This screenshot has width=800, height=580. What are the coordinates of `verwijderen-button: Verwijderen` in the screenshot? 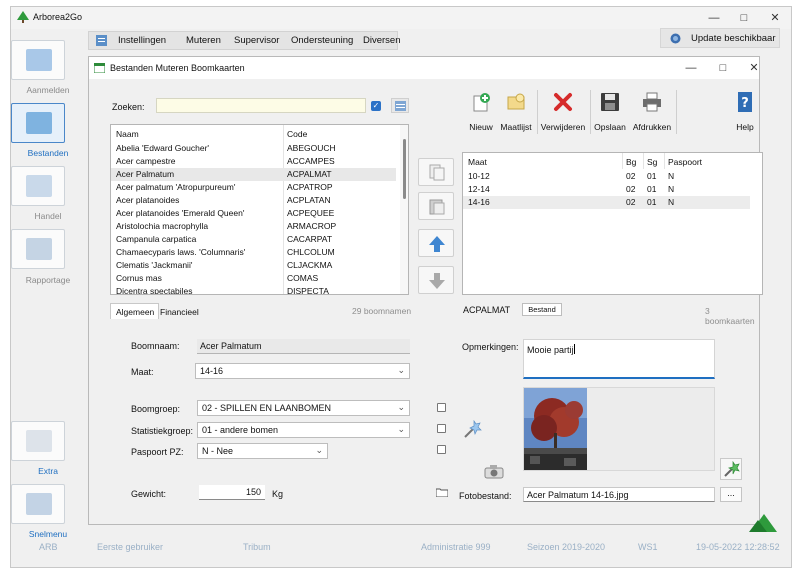 It's located at (563, 112).